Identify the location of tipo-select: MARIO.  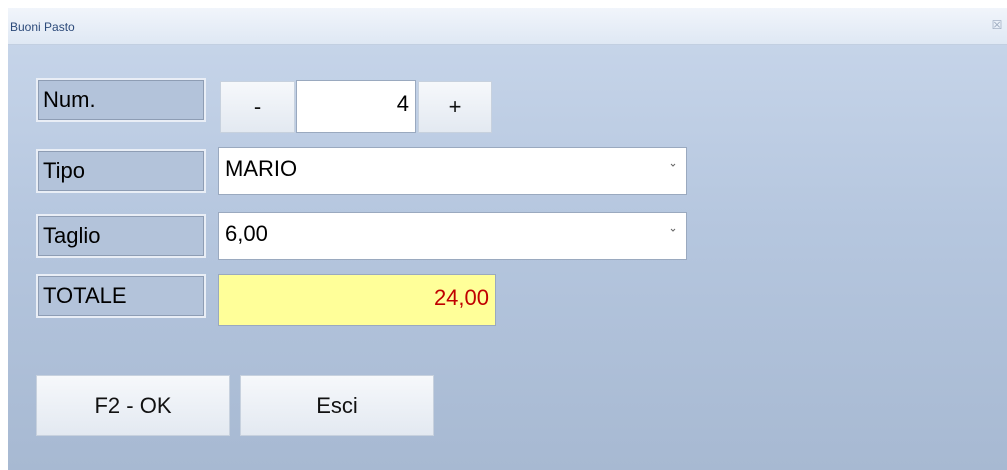
(452, 171).